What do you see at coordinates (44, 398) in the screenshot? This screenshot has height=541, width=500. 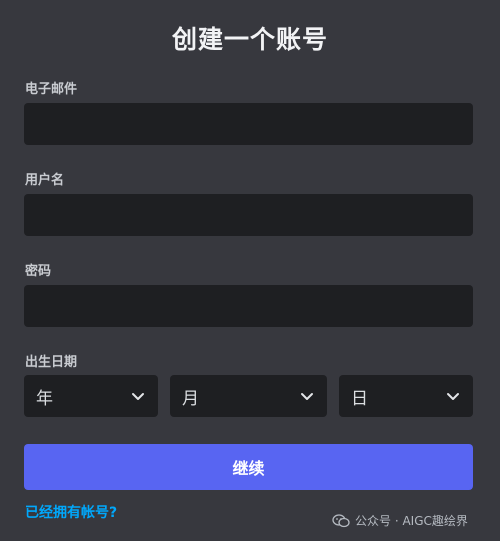 I see `year-select-value: 年` at bounding box center [44, 398].